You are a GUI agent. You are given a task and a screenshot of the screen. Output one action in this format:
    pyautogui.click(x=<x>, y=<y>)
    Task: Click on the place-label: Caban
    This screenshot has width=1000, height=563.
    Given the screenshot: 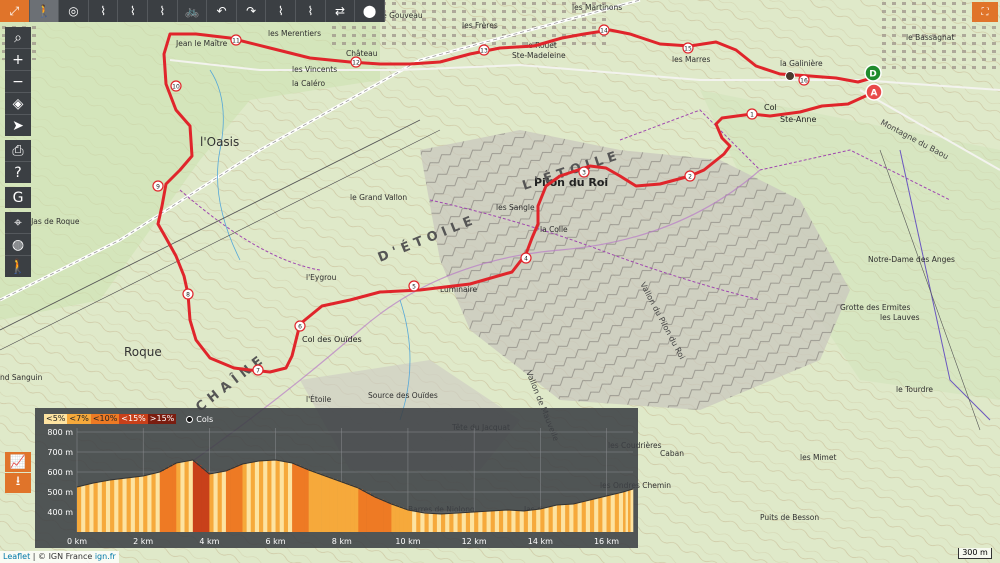 What is the action you would take?
    pyautogui.click(x=672, y=453)
    